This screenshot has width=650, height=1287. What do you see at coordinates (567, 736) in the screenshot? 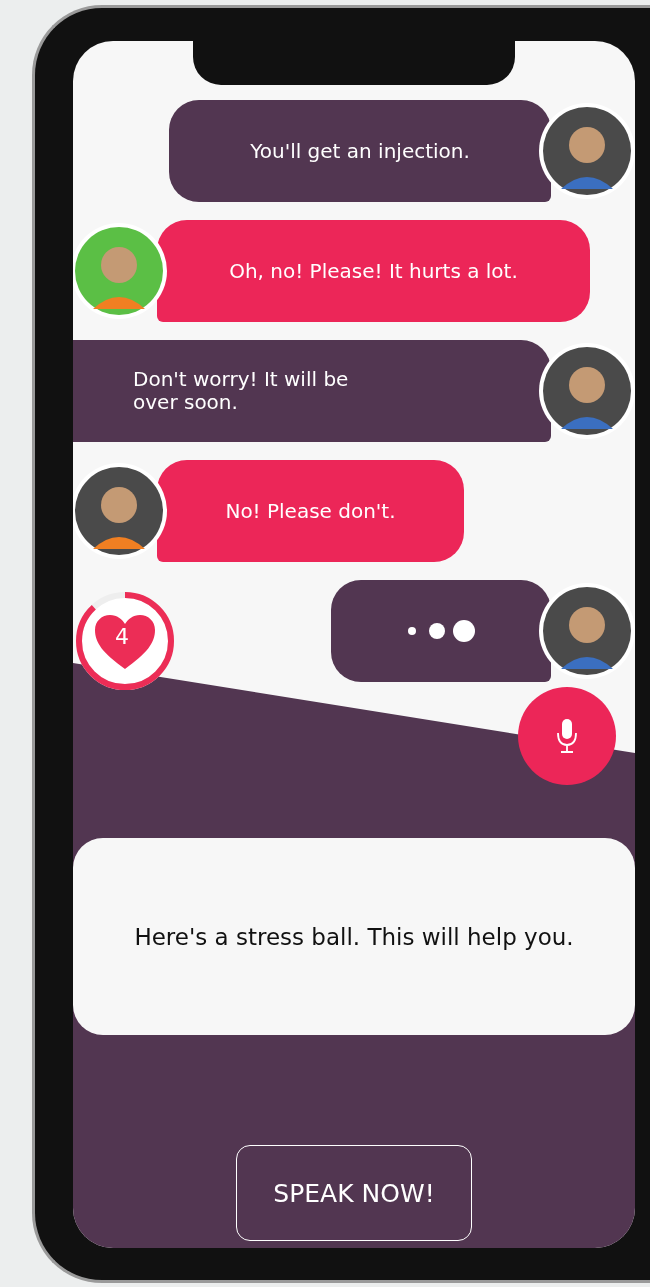
I see `microphone-icon` at bounding box center [567, 736].